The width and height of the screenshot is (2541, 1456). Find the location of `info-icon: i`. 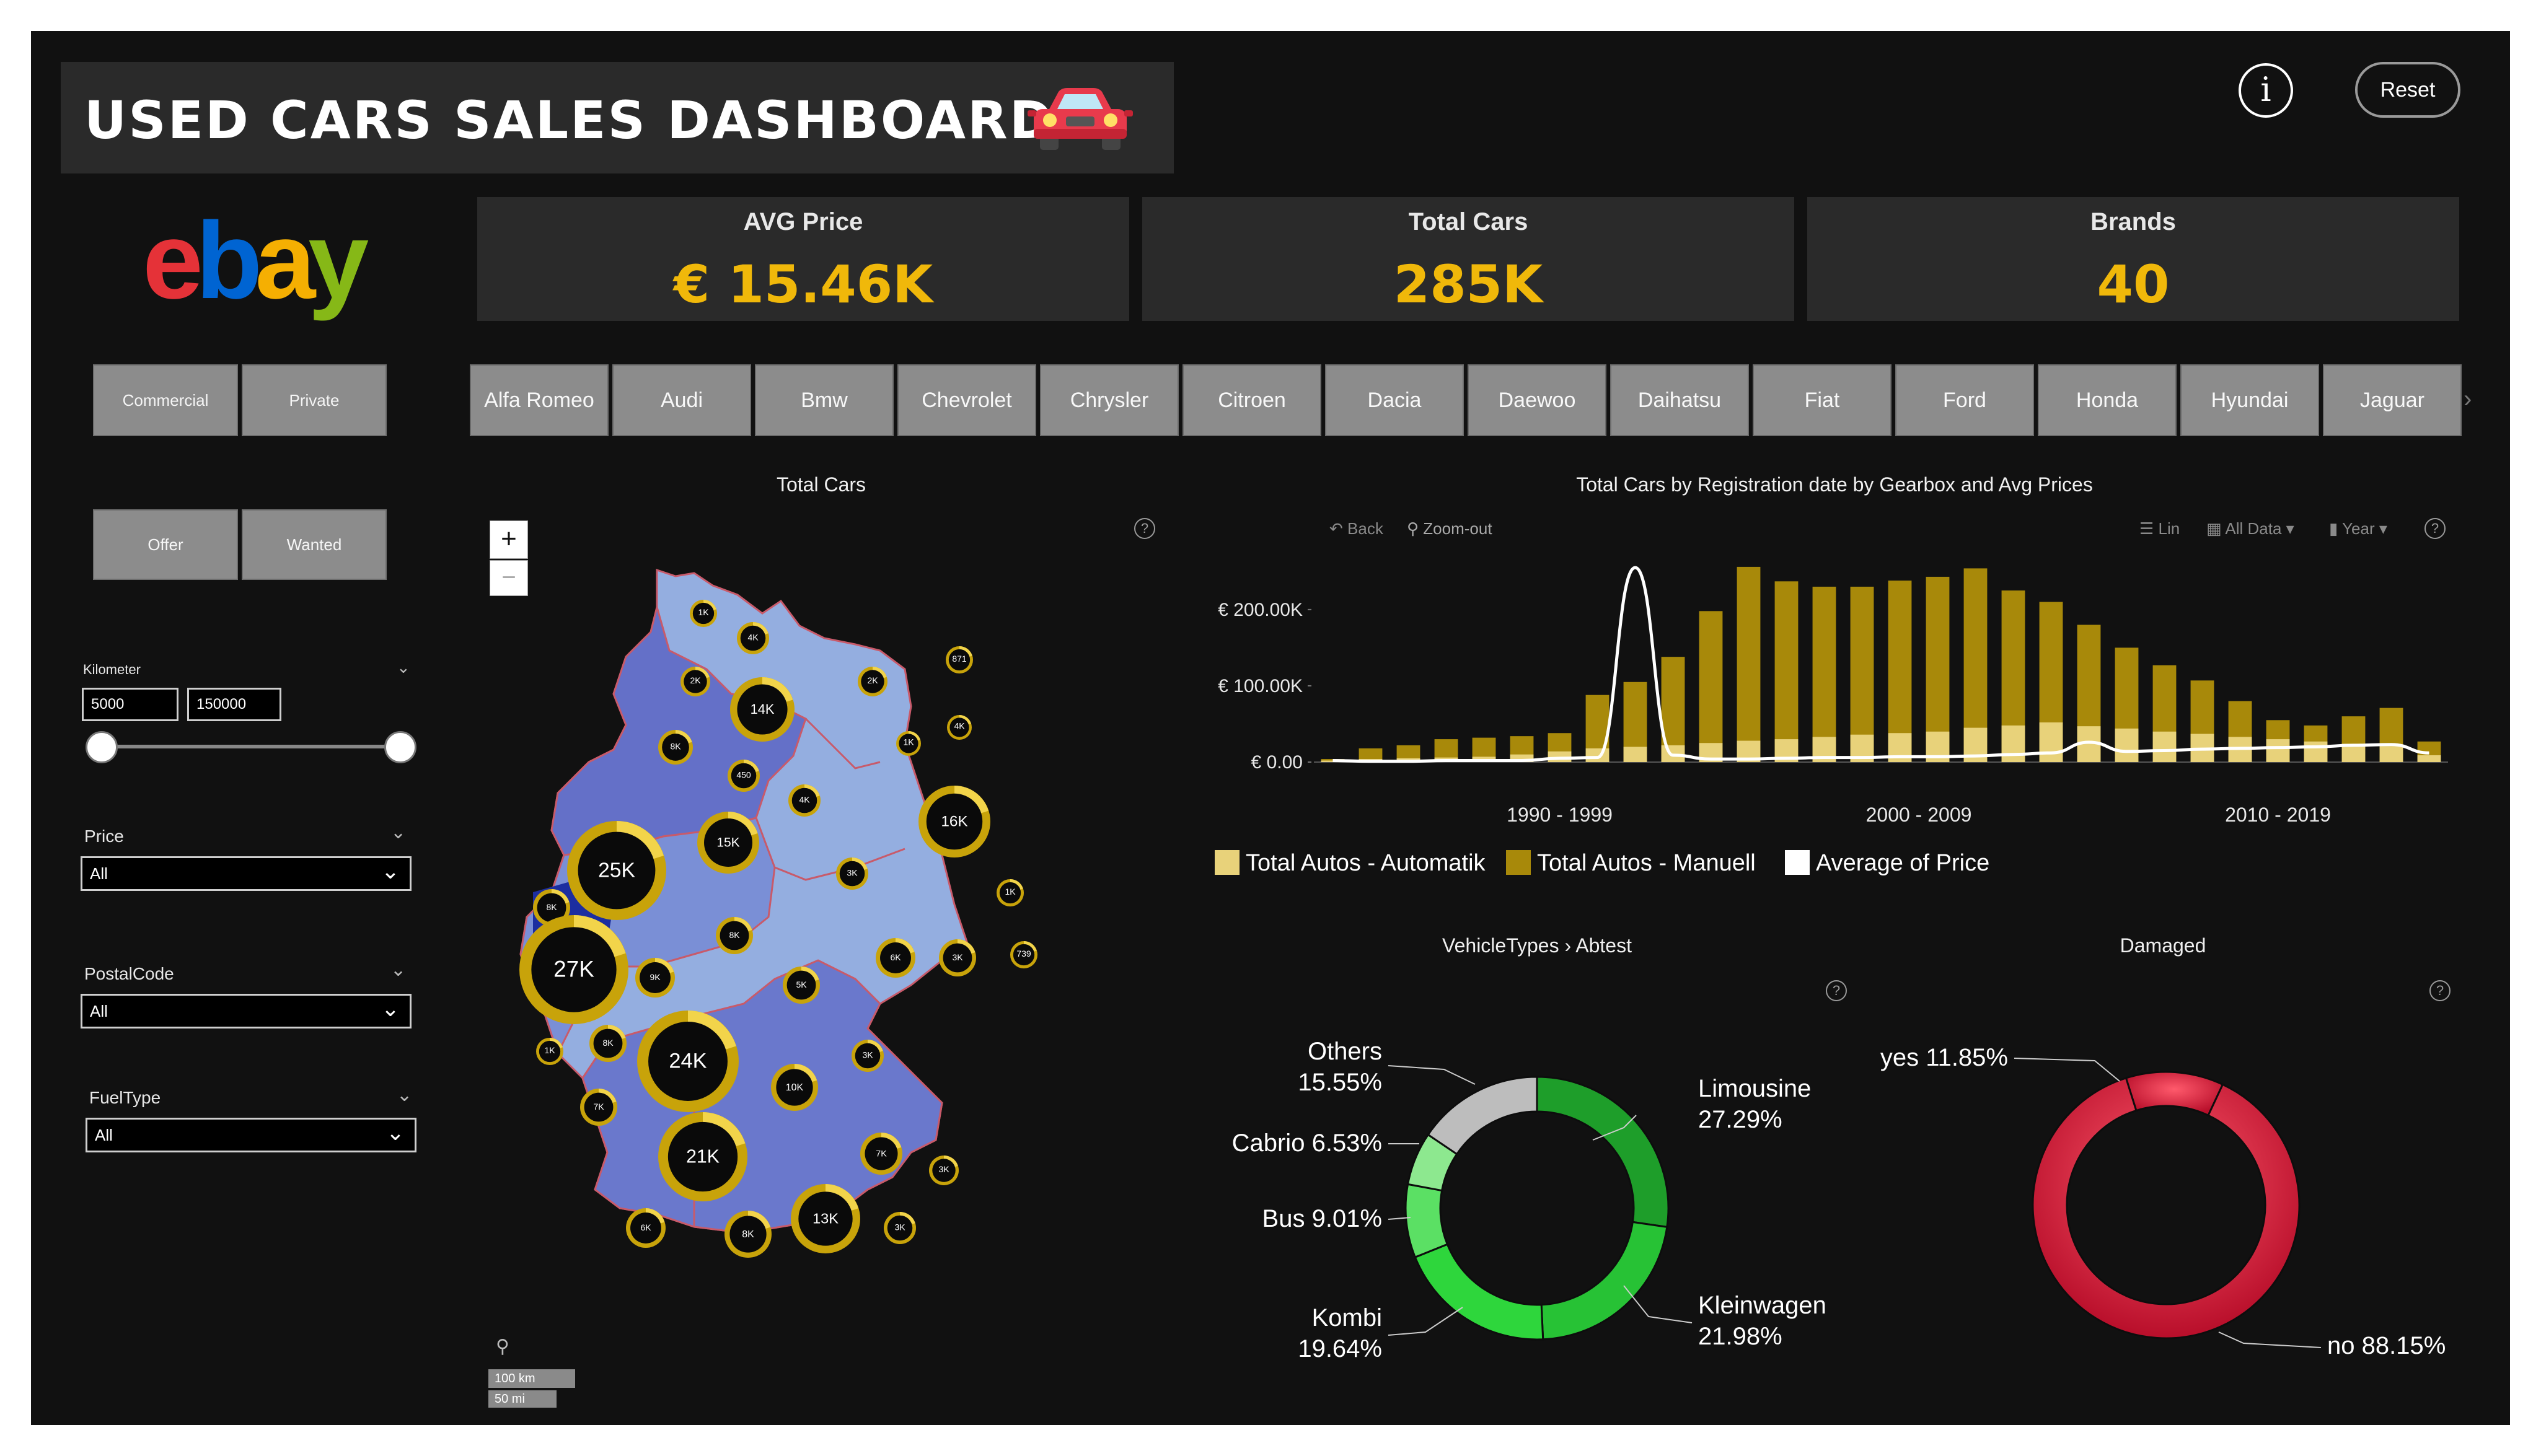

info-icon: i is located at coordinates (2266, 91).